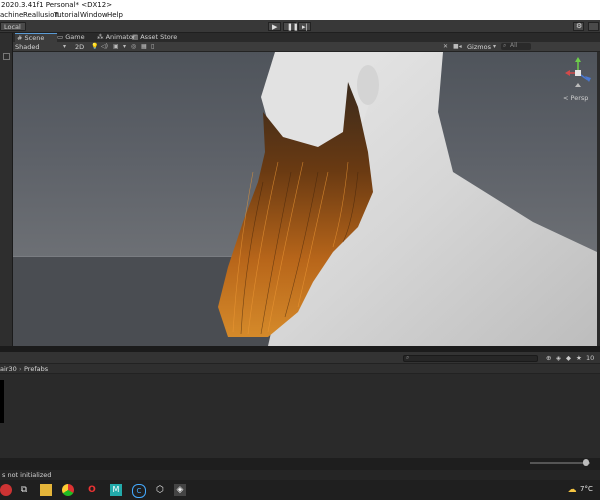 The image size is (600, 500). What do you see at coordinates (579, 358) in the screenshot?
I see `star-icon: ★` at bounding box center [579, 358].